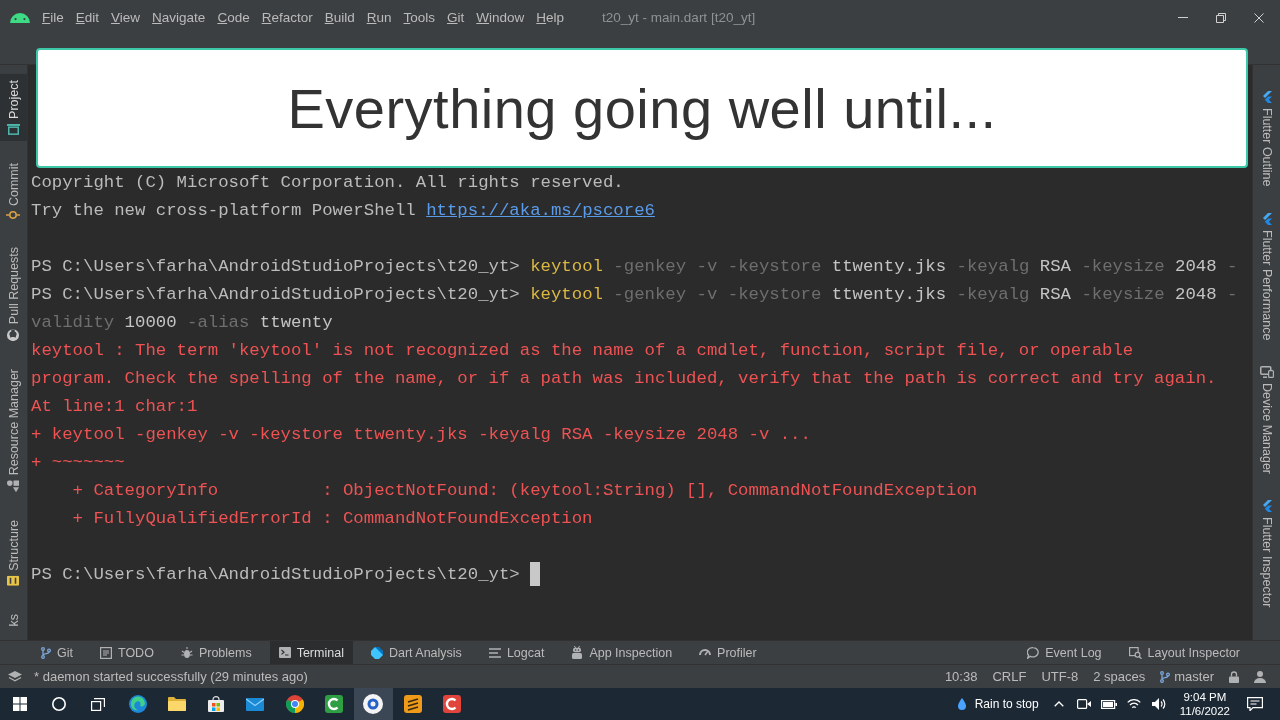  What do you see at coordinates (1260, 676) in the screenshot?
I see `person-icon` at bounding box center [1260, 676].